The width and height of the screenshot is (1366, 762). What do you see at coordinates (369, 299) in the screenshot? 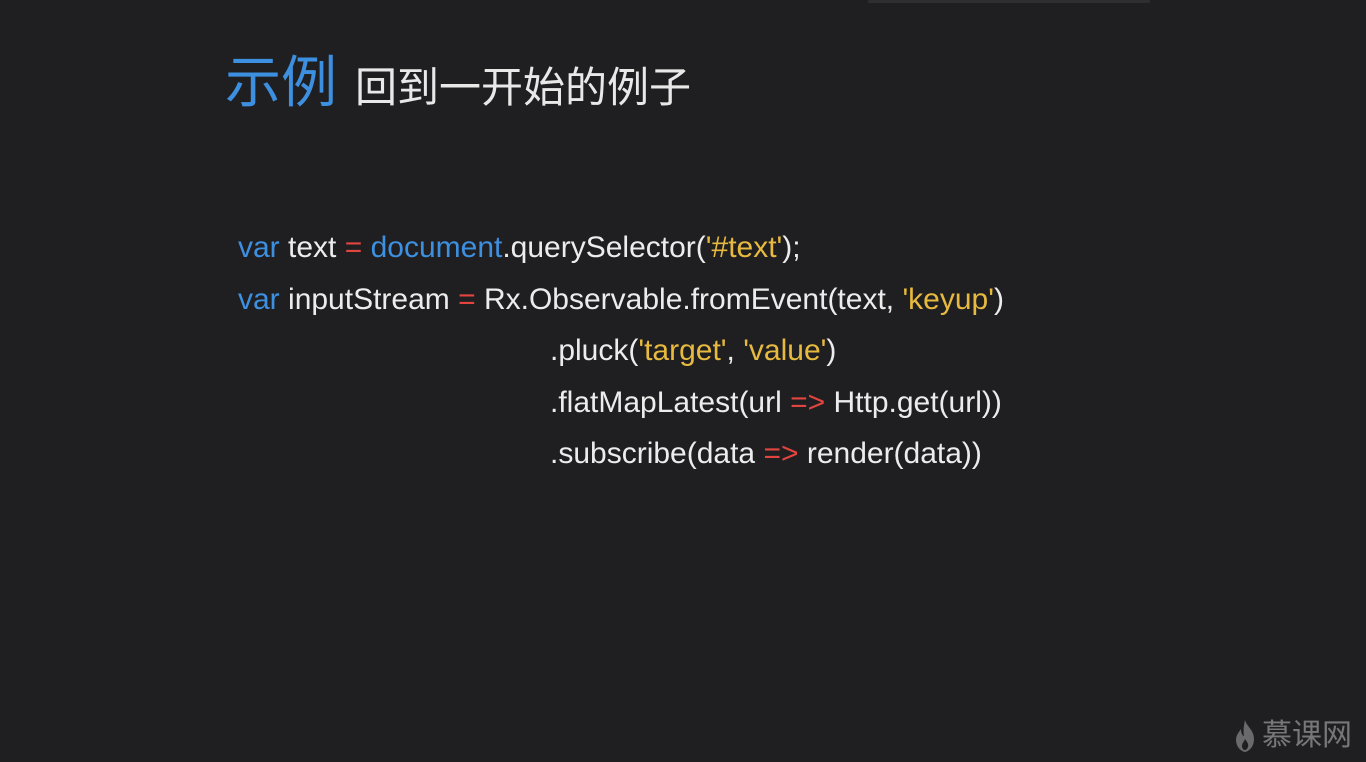
I see `identifier: inputStream` at bounding box center [369, 299].